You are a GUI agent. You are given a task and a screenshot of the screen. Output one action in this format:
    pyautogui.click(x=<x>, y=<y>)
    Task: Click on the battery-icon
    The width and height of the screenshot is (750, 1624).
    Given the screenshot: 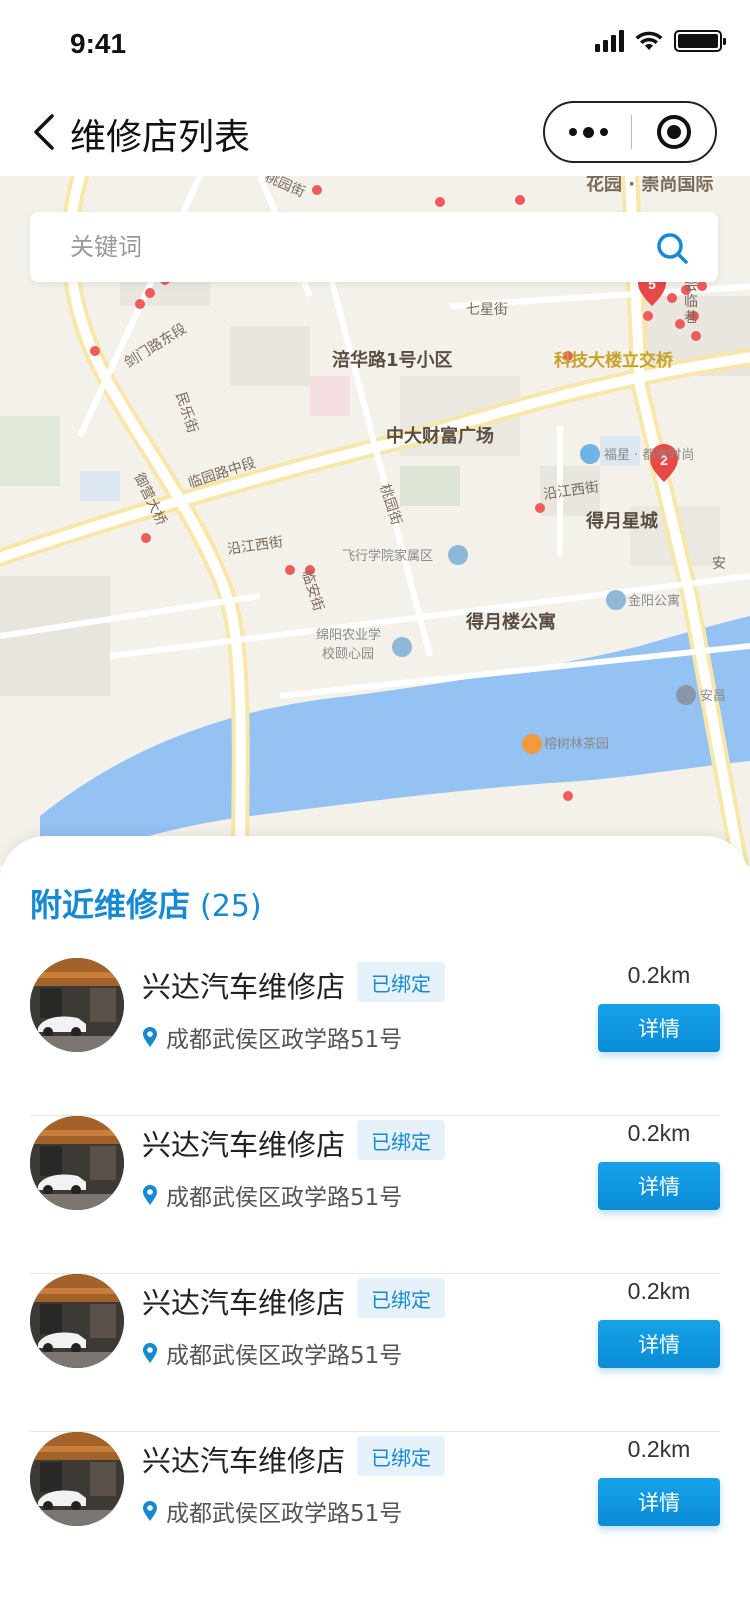 What is the action you would take?
    pyautogui.click(x=700, y=41)
    